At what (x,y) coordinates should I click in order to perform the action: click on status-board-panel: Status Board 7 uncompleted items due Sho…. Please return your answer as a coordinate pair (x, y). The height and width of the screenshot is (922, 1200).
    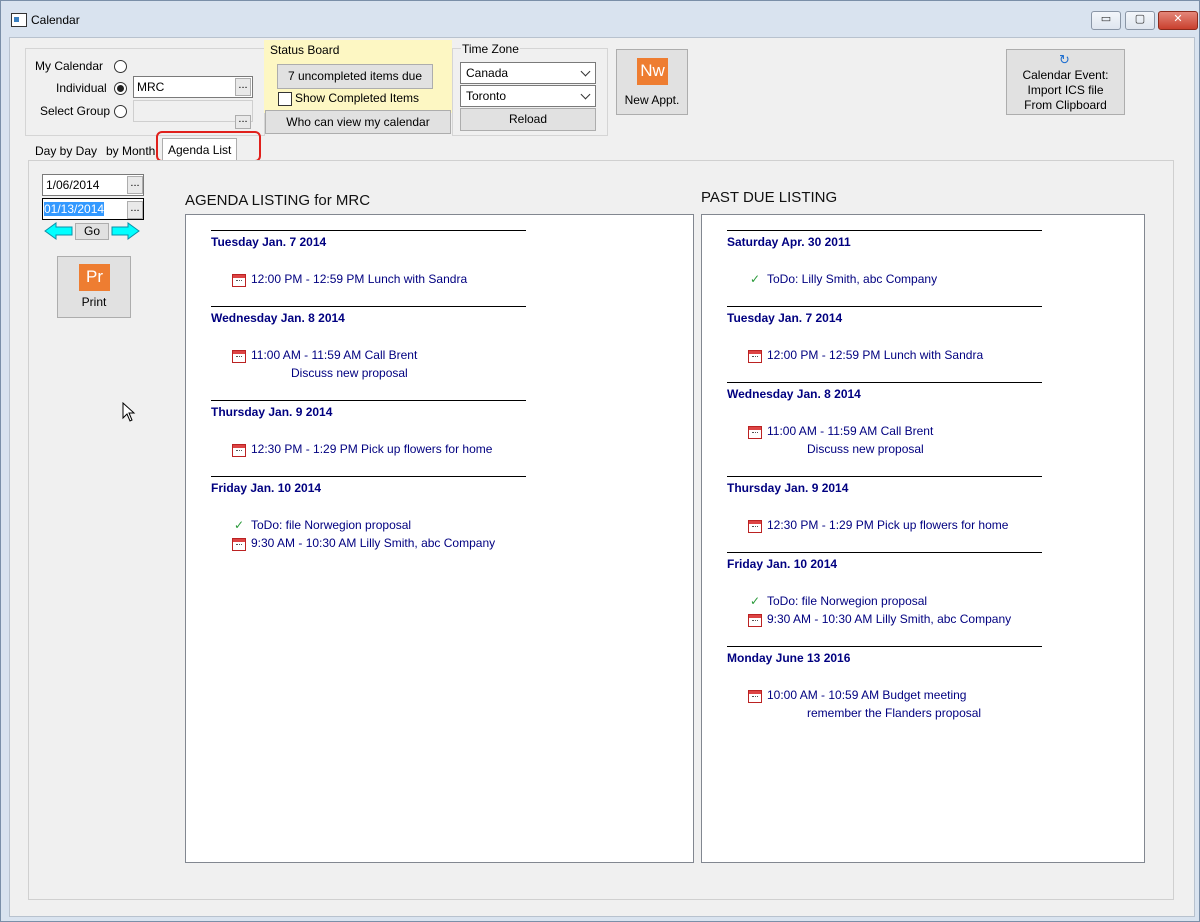
    Looking at the image, I should click on (358, 76).